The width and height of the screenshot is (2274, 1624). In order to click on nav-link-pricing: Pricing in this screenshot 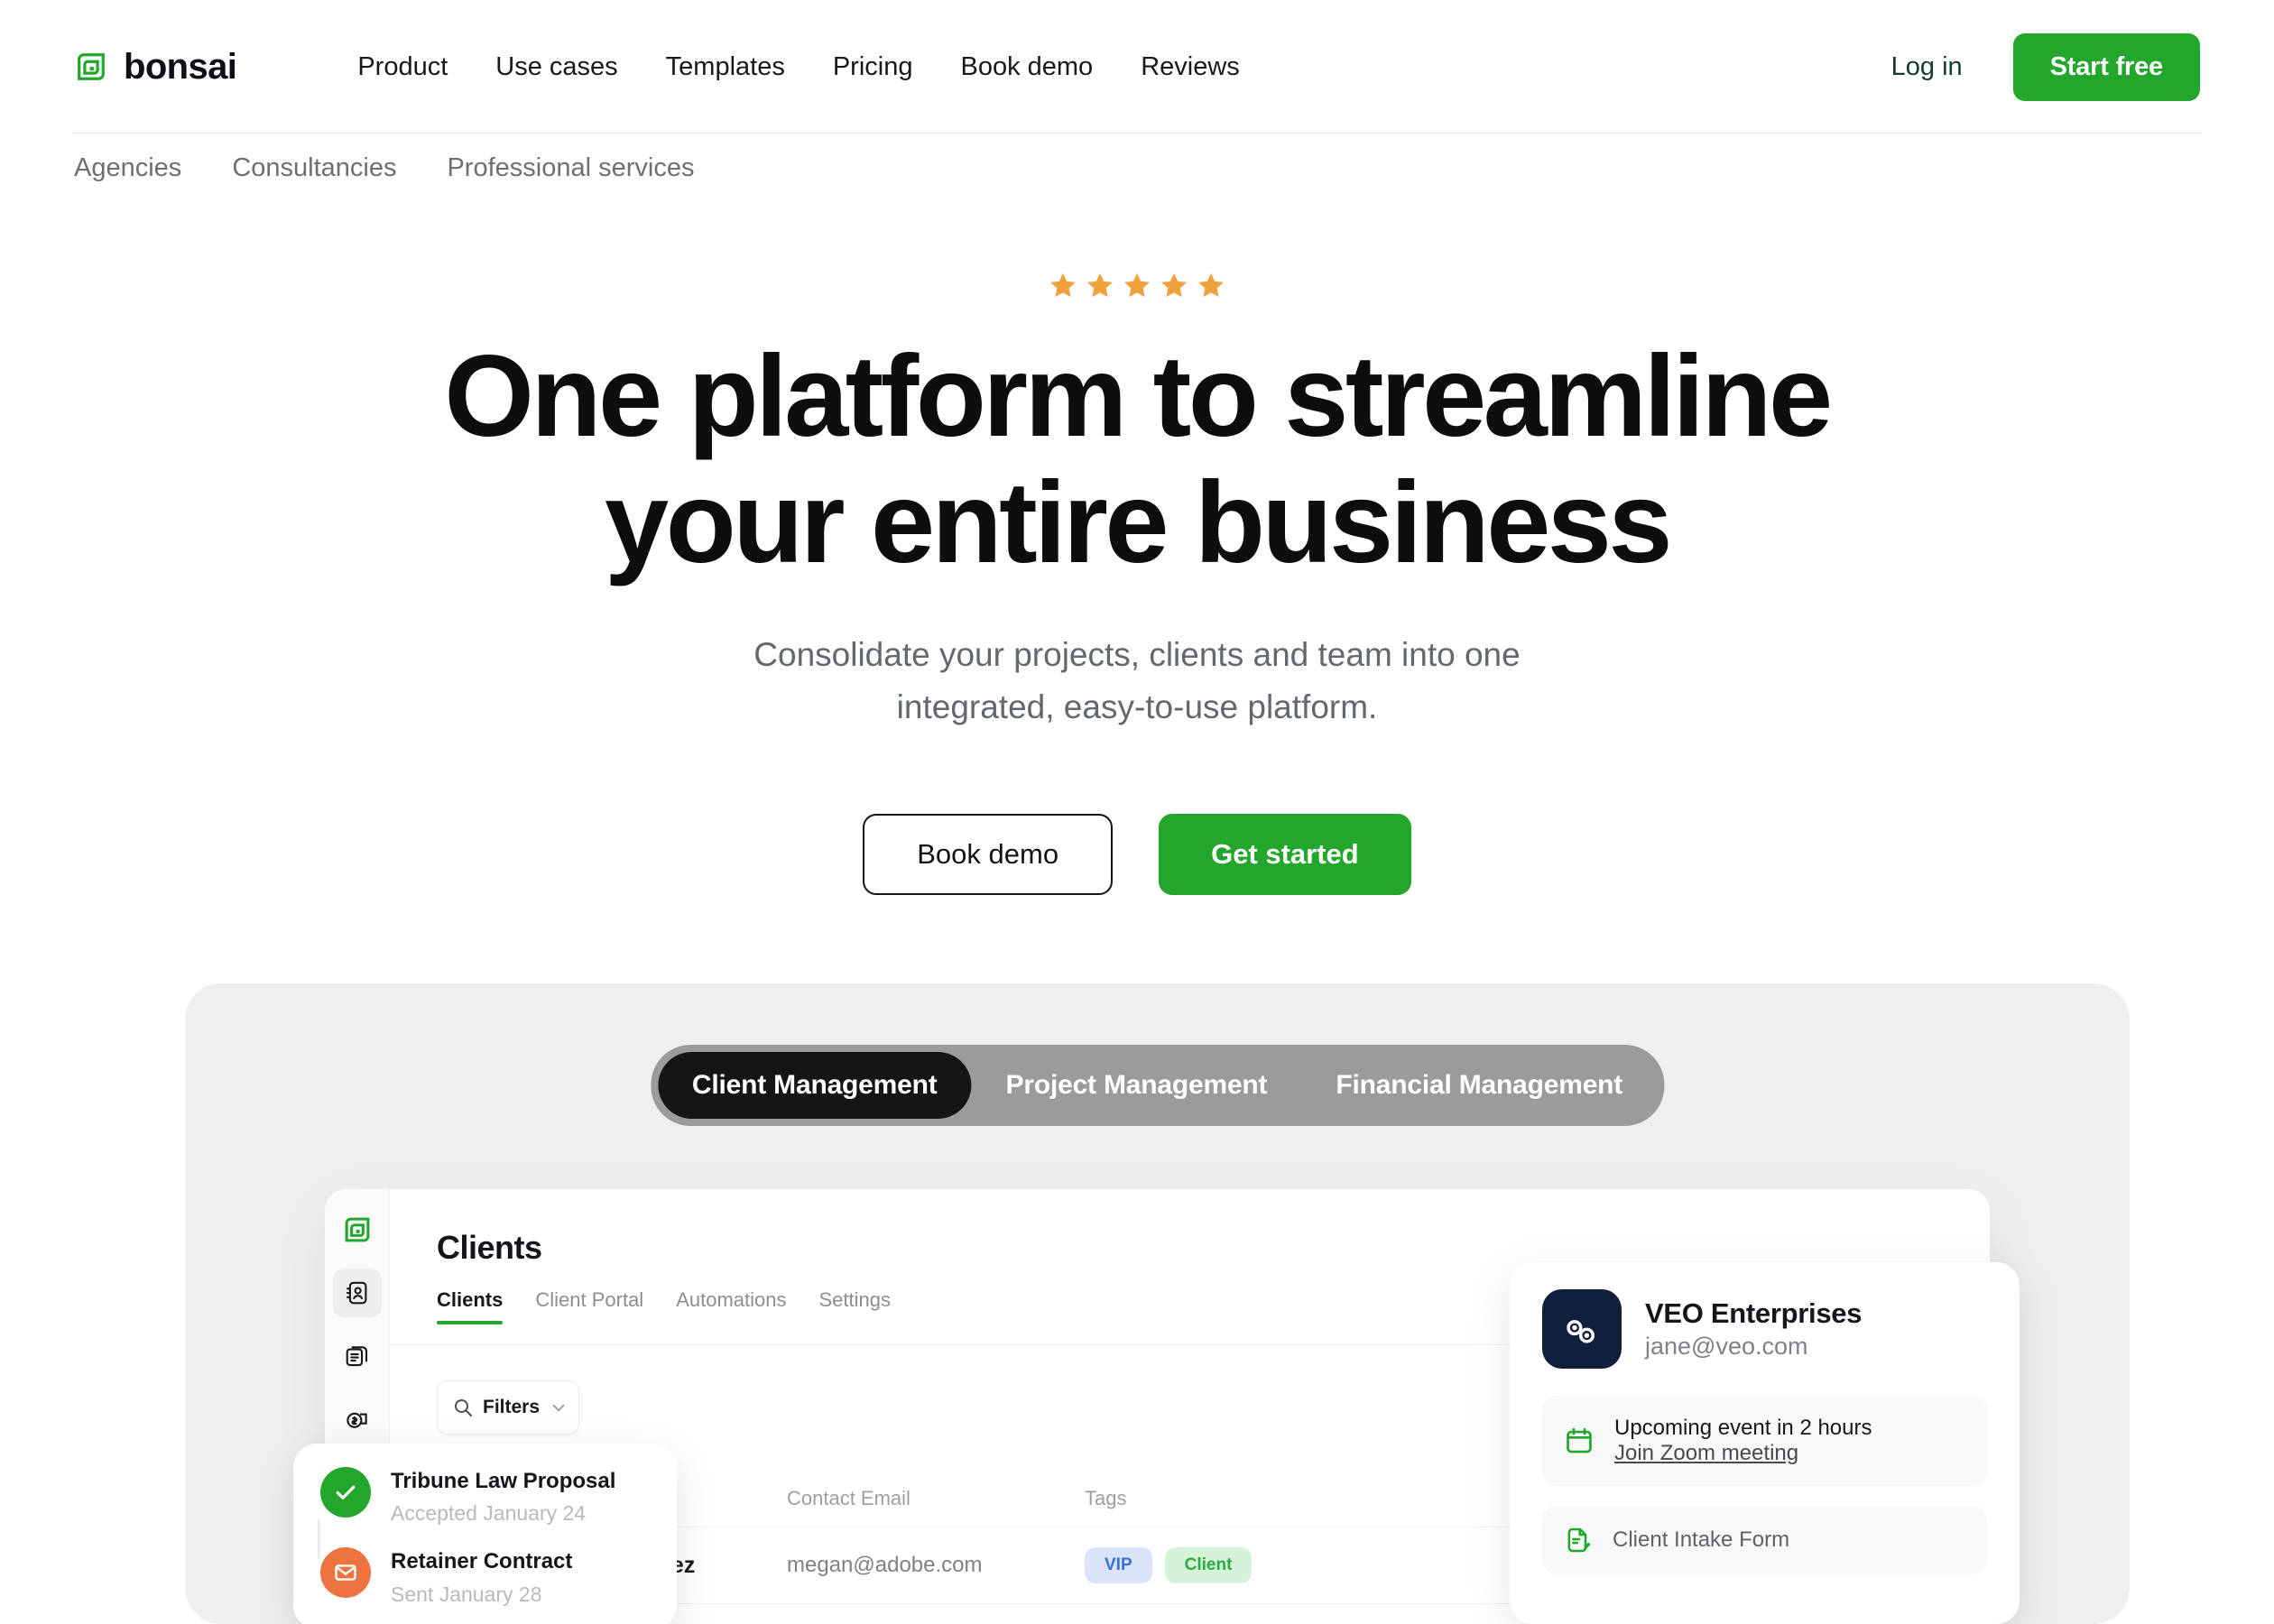, I will do `click(873, 67)`.